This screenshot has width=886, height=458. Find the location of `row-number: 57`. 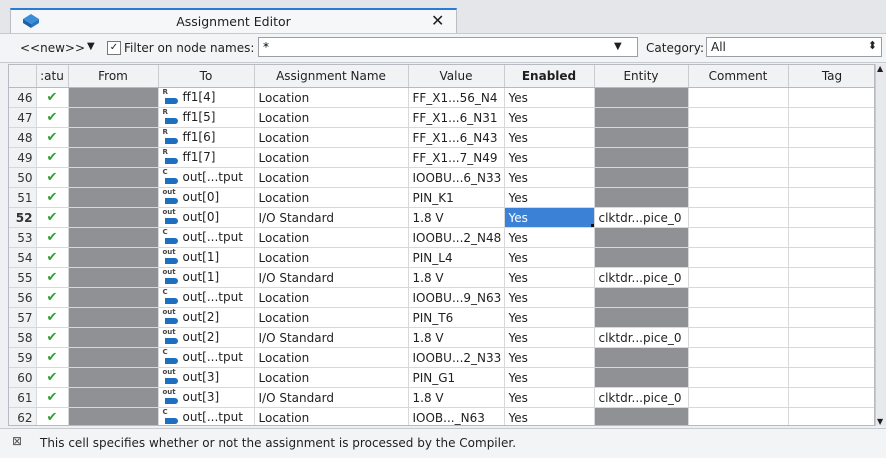

row-number: 57 is located at coordinates (23, 317).